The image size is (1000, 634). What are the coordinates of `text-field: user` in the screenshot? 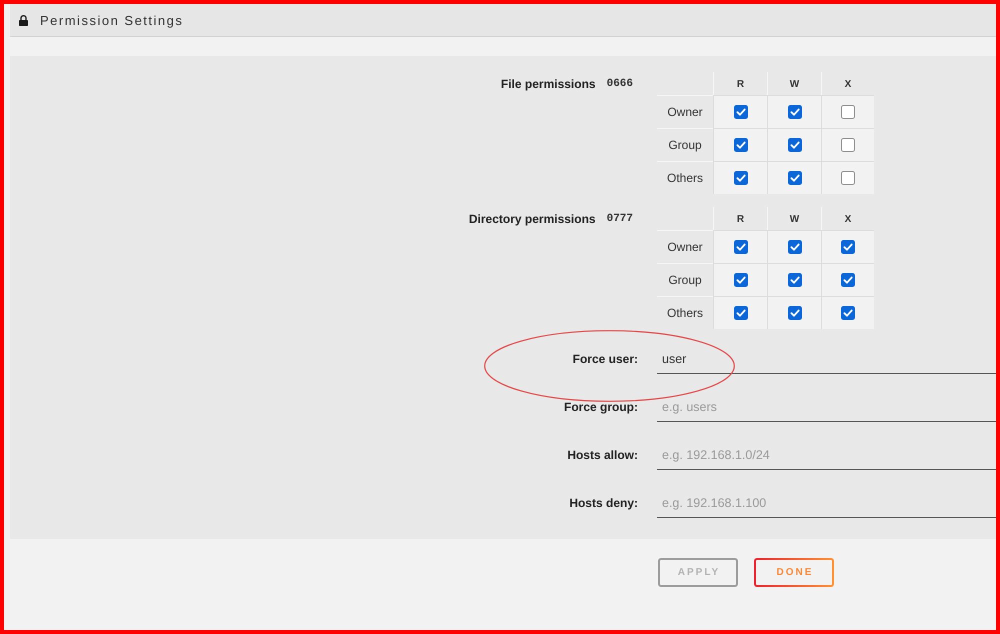 It's located at (826, 359).